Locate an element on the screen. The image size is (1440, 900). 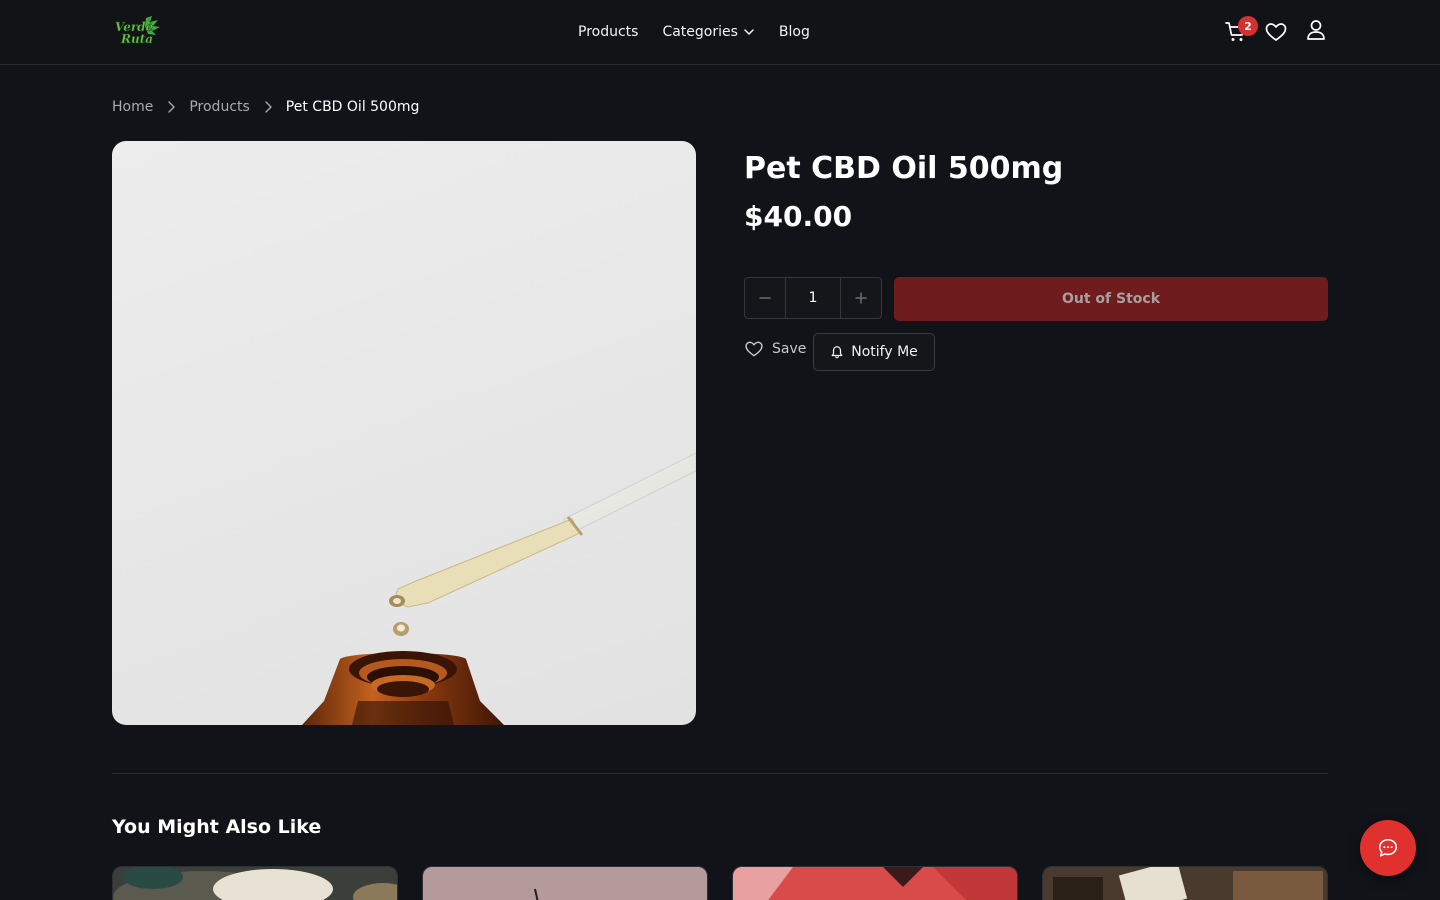
notify-me-button: Notify Me is located at coordinates (874, 352).